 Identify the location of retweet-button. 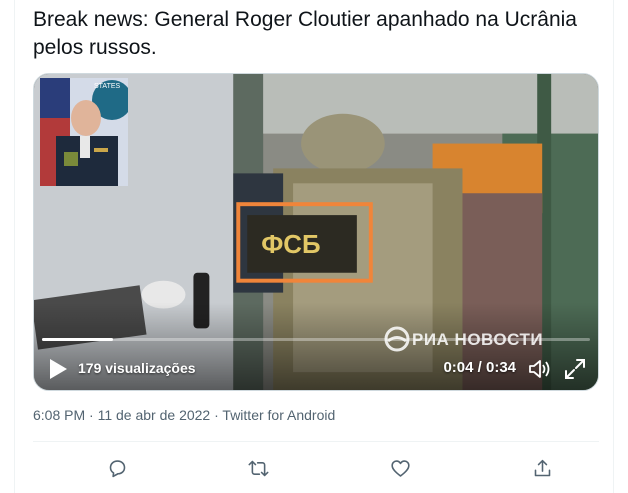
(258, 468).